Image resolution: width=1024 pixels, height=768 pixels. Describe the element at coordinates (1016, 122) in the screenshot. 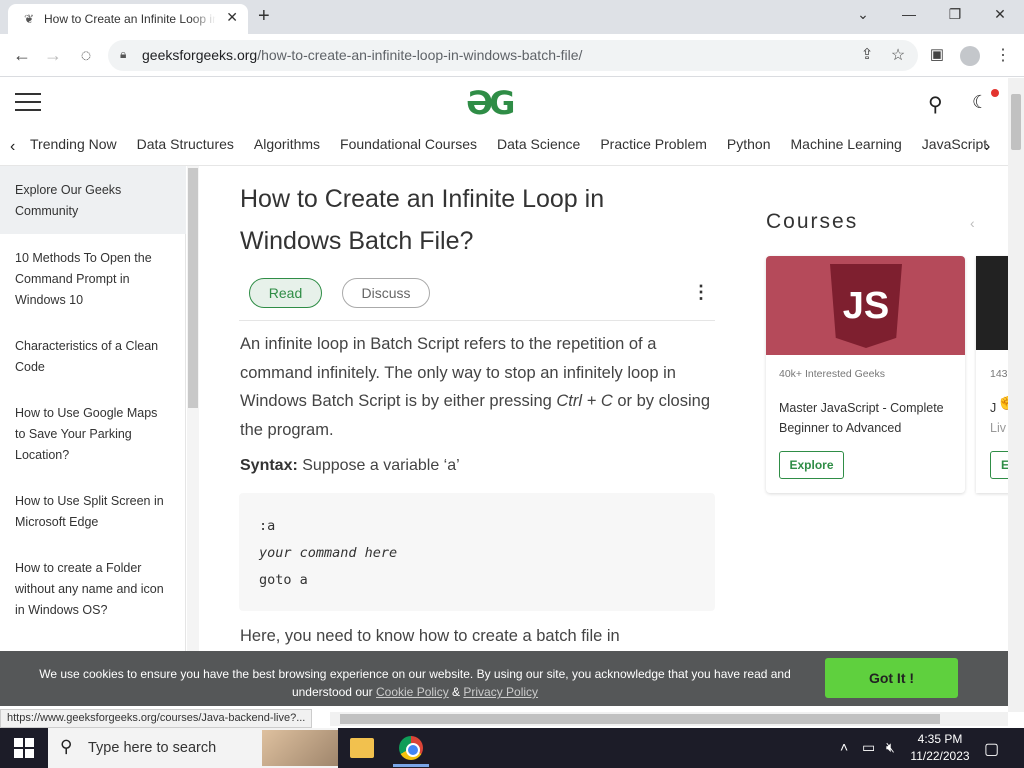

I see `page-scrollbar-thumb` at that location.